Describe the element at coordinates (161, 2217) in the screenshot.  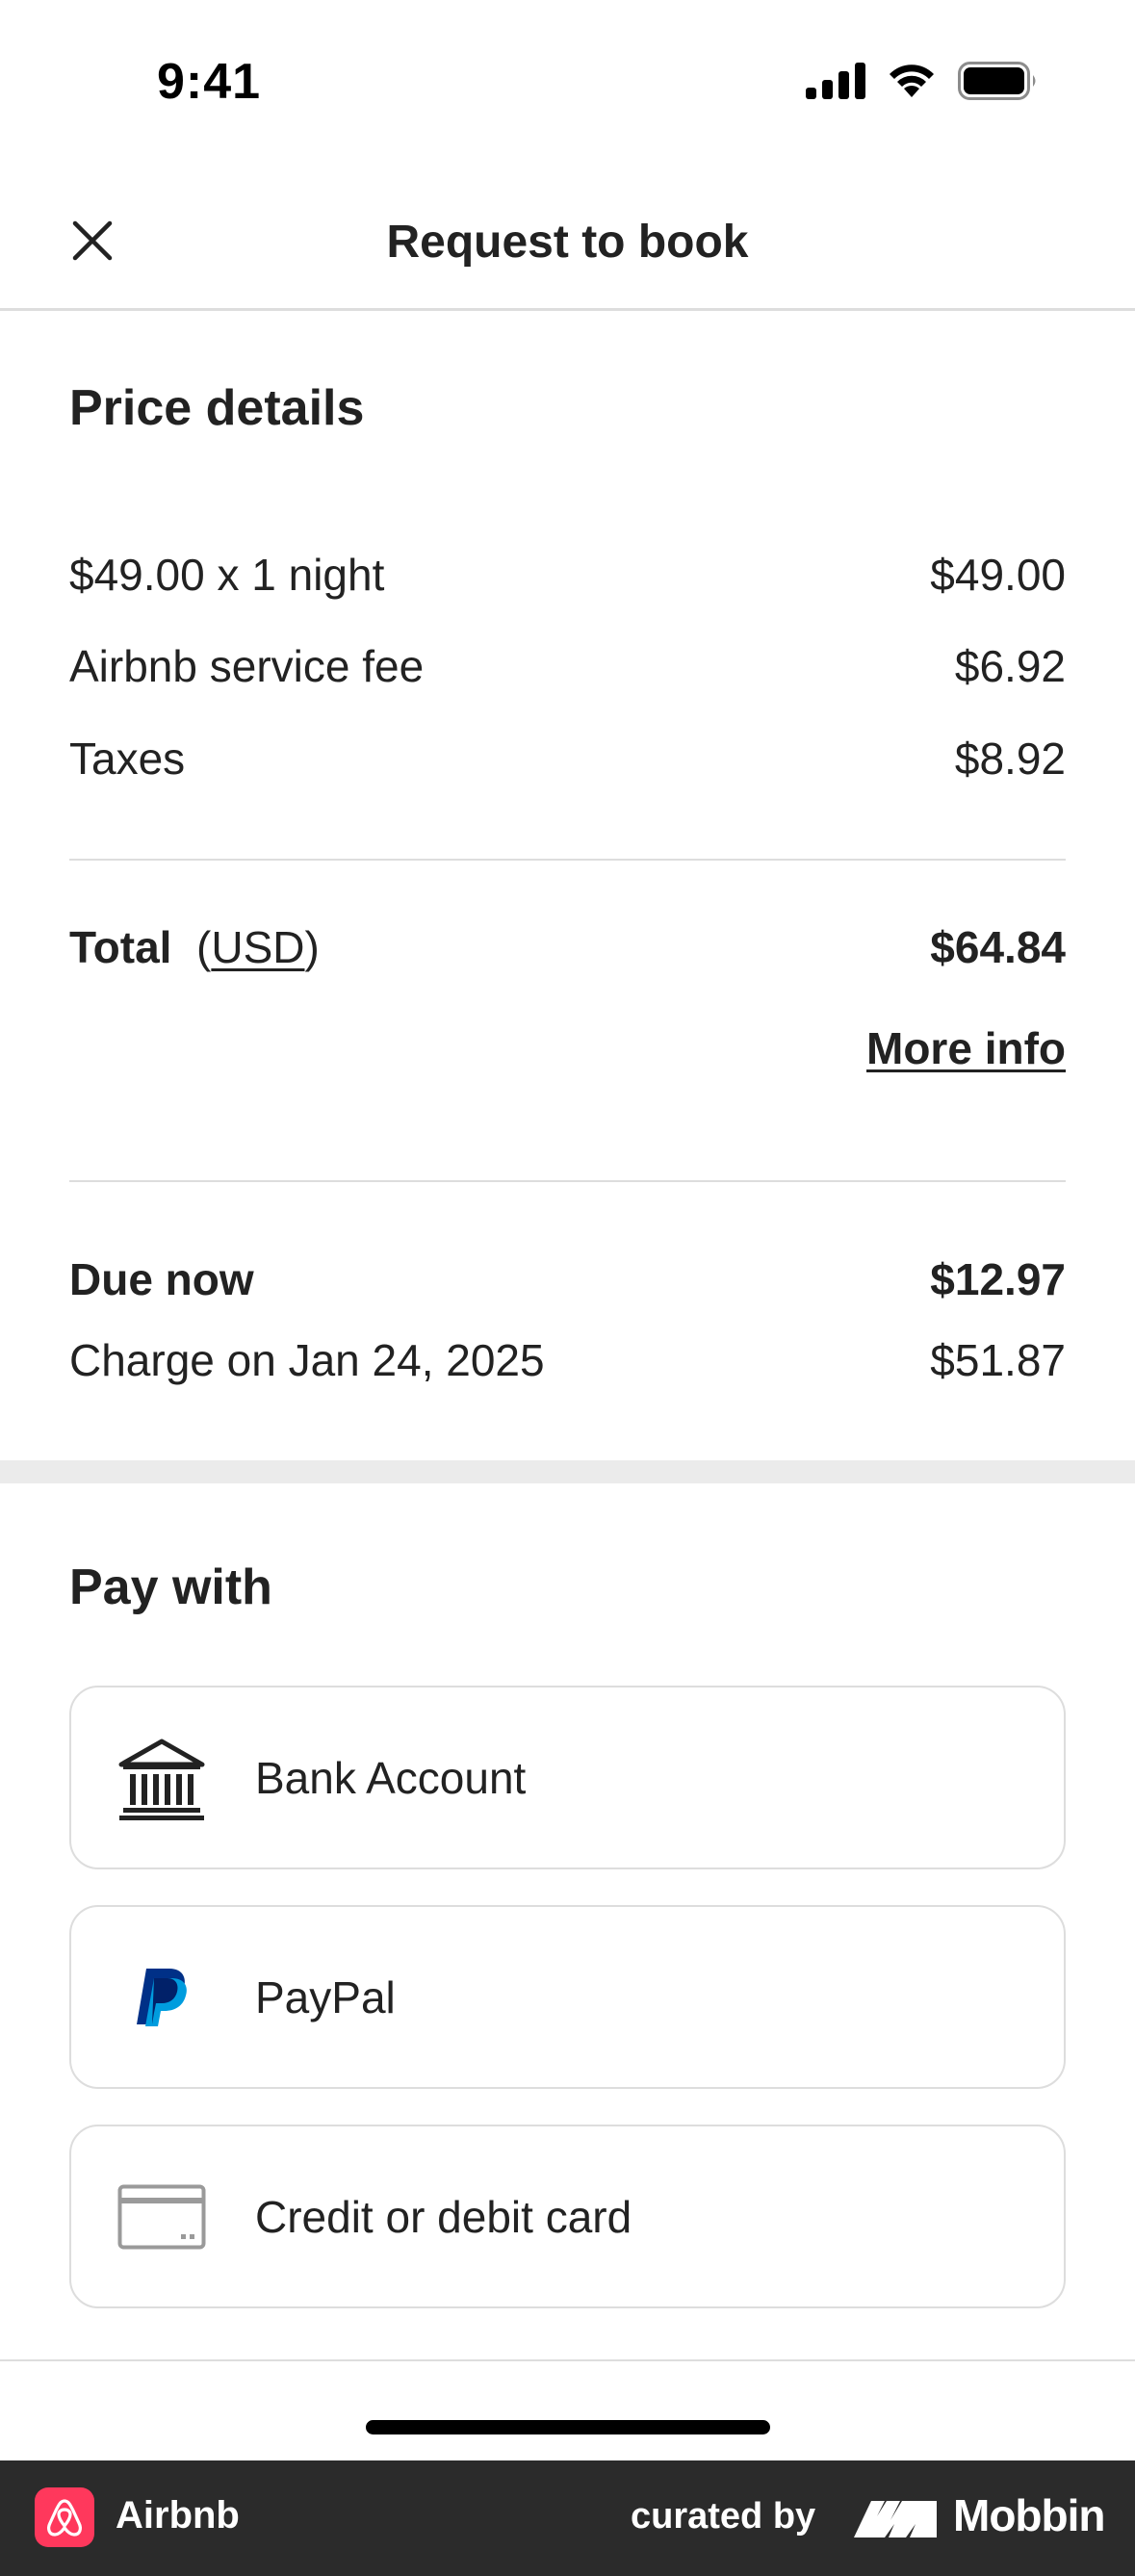
I see `credit-card-icon` at that location.